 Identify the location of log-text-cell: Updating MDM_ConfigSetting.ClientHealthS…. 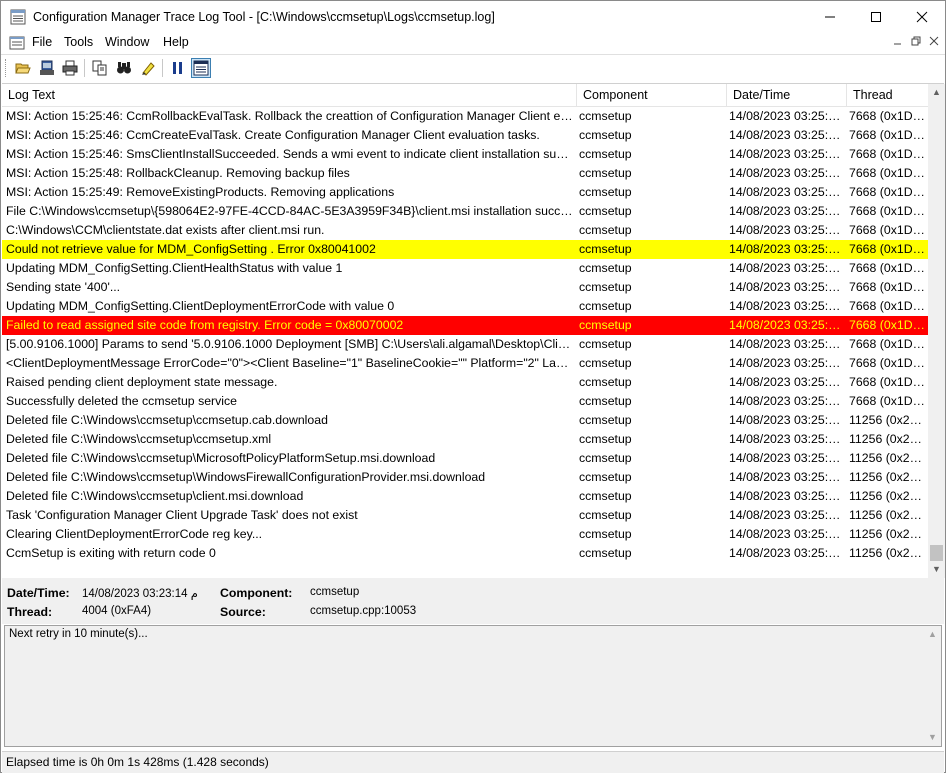
(174, 268).